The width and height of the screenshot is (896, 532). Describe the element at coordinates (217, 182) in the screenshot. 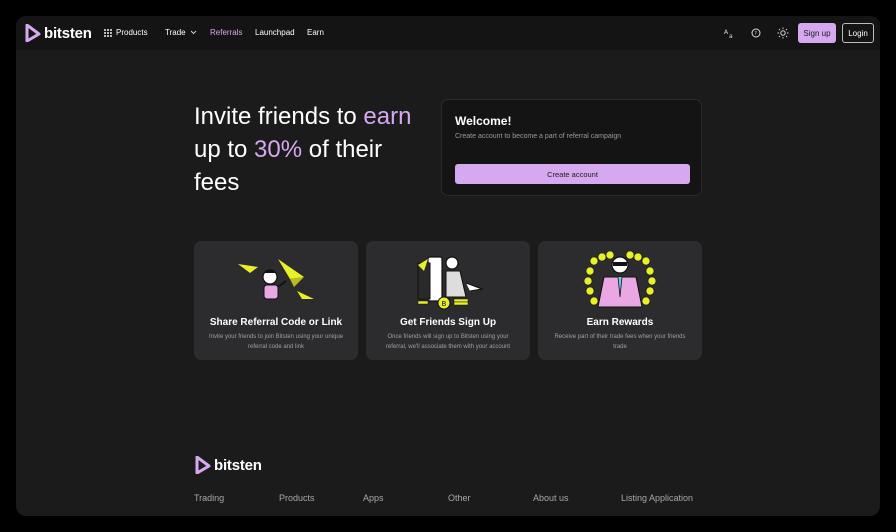

I see `hero-text: fees` at that location.